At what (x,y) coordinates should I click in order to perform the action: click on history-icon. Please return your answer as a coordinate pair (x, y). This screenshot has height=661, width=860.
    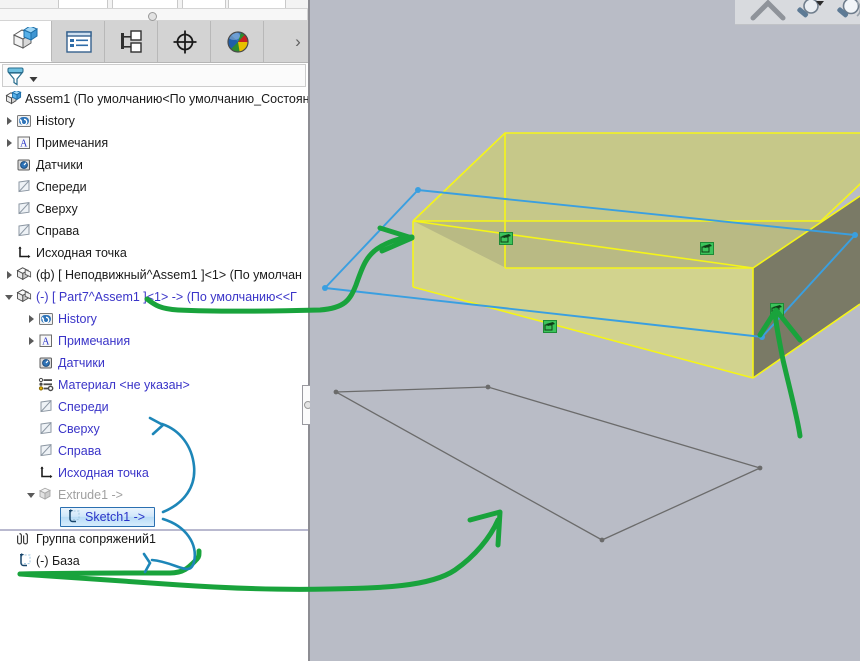
    Looking at the image, I should click on (24, 121).